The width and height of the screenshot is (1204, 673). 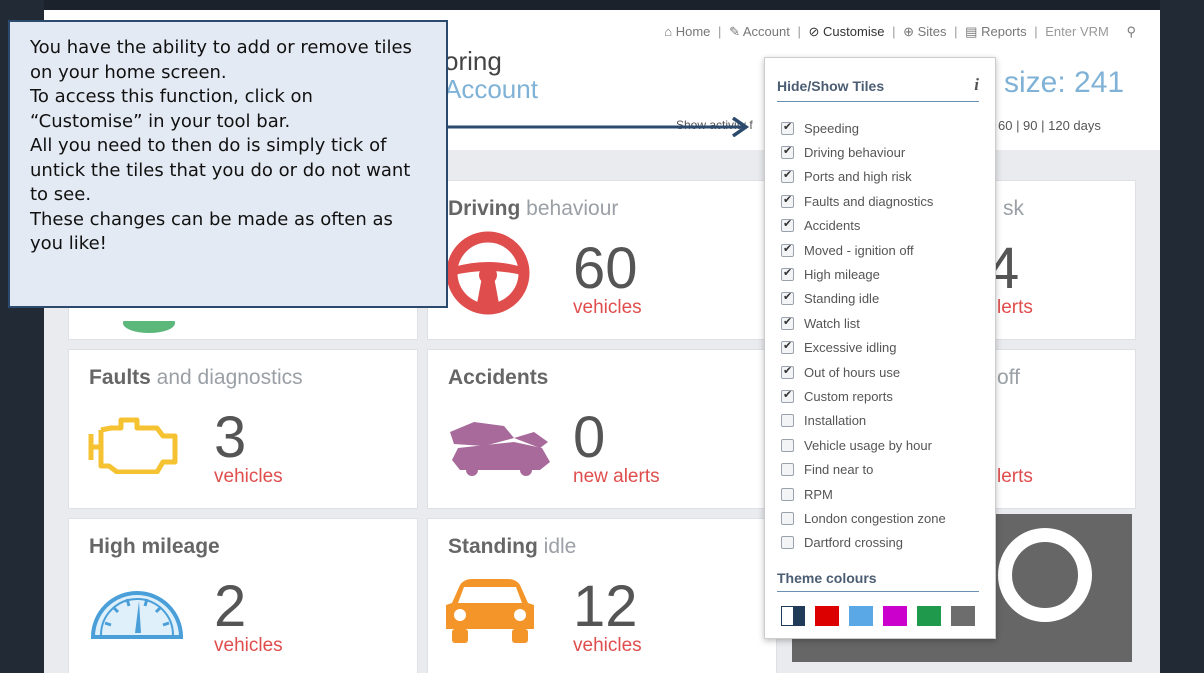 I want to click on tile-toggle-item: Vehicle usage by hour, so click(x=863, y=445).